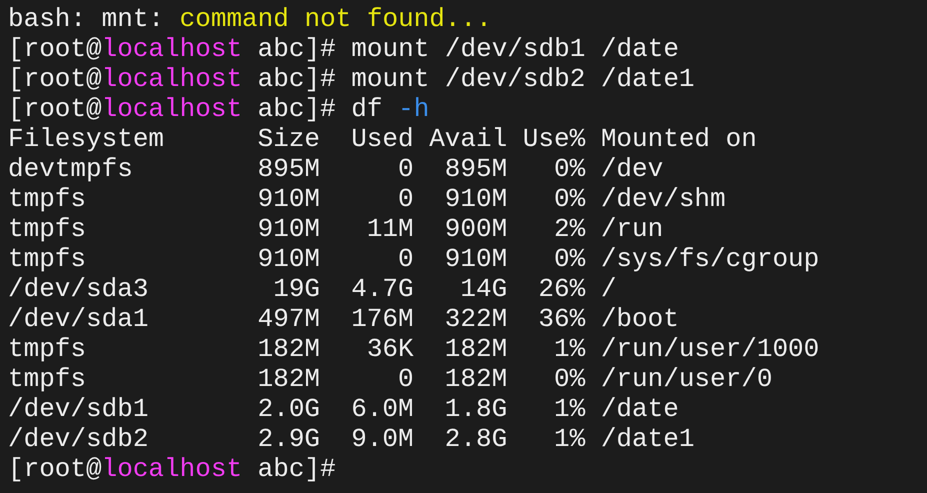  What do you see at coordinates (562, 319) in the screenshot?
I see `table-cell: 36%` at bounding box center [562, 319].